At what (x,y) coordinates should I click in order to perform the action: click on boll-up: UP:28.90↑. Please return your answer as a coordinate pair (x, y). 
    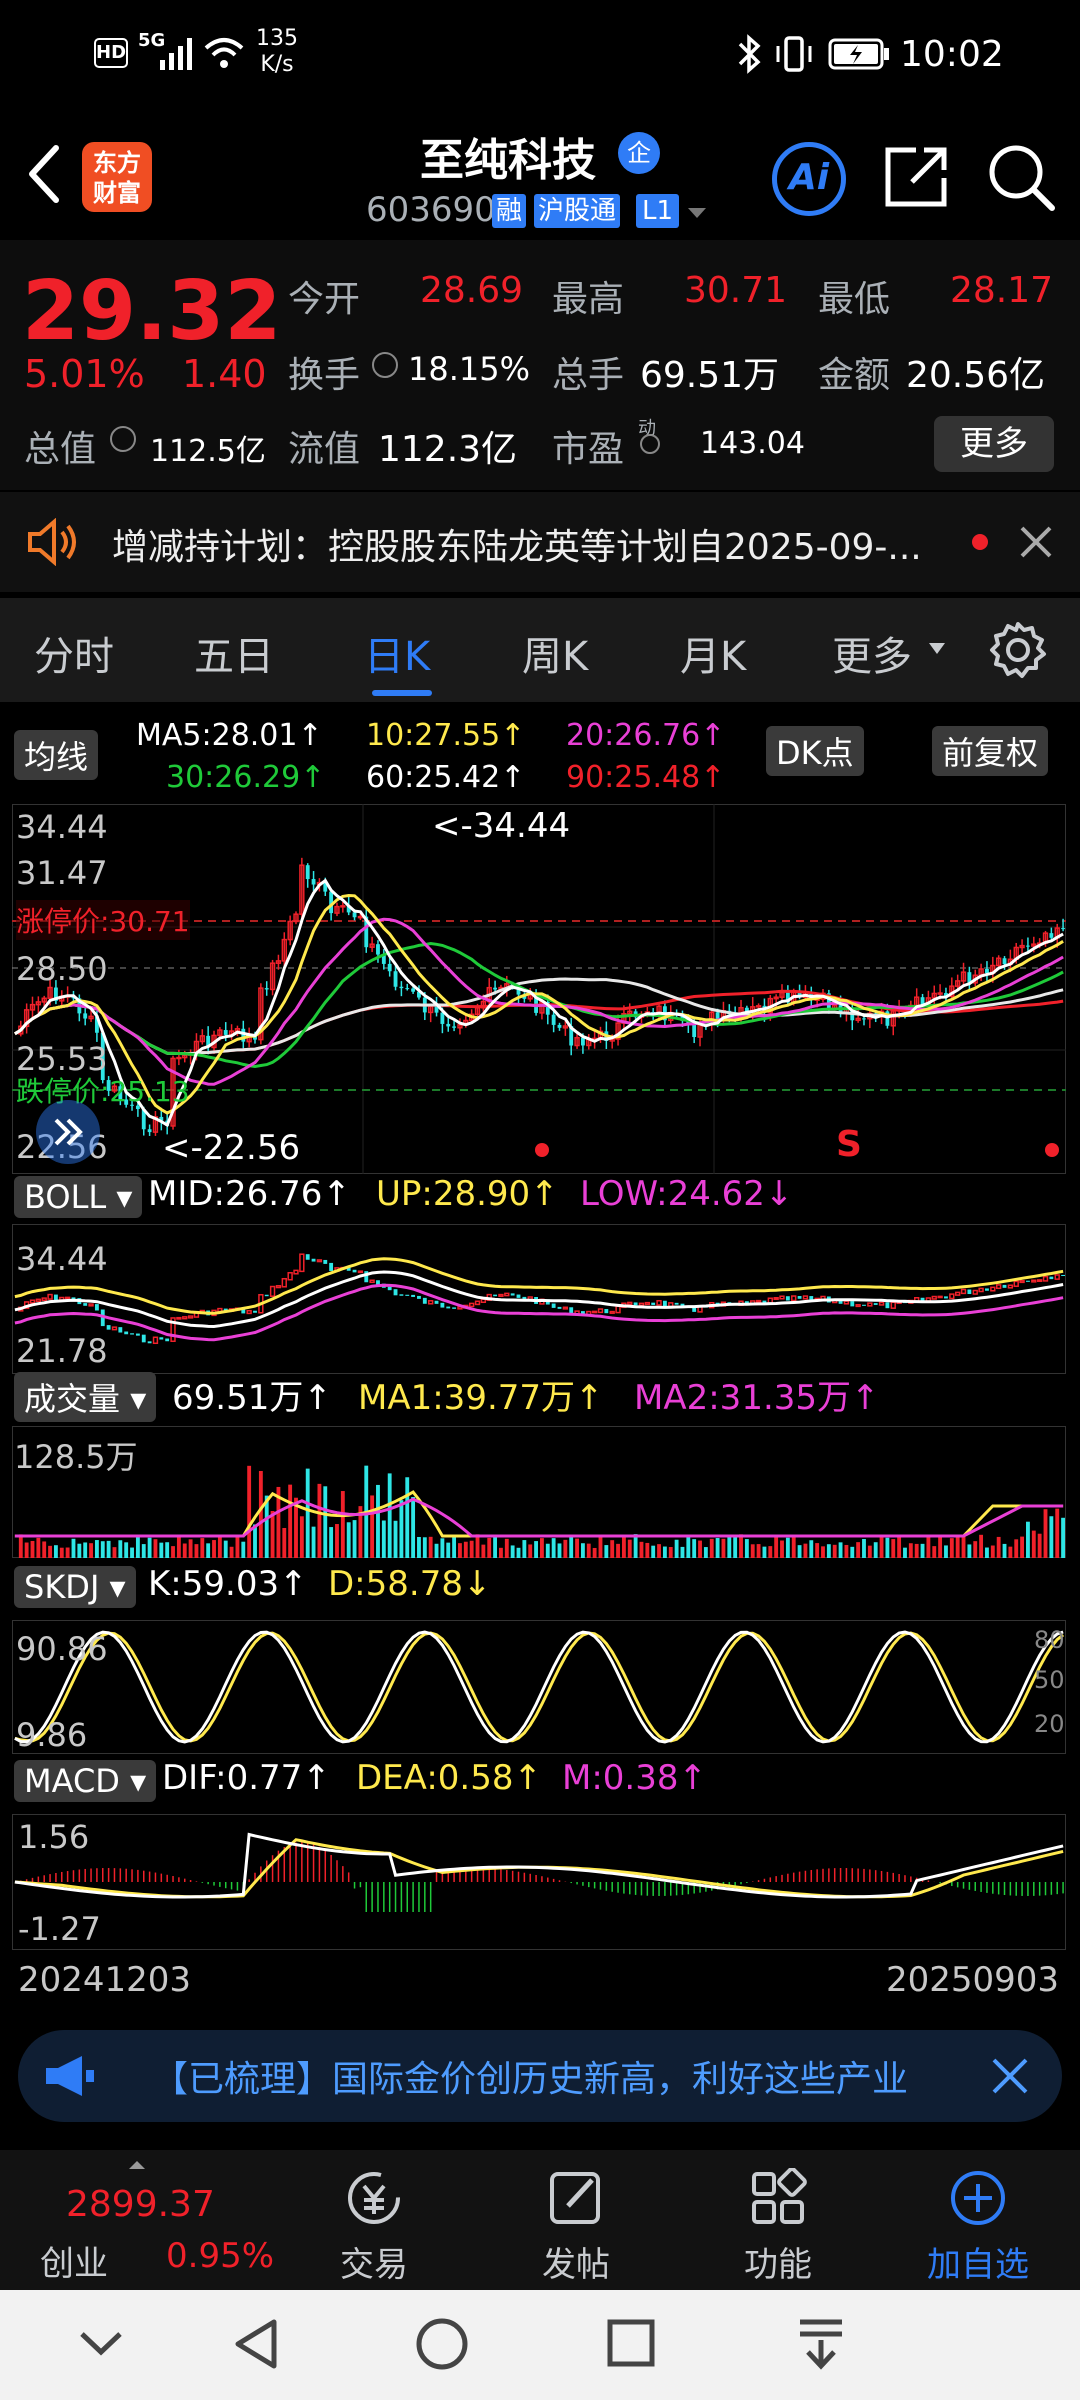
    Looking at the image, I should click on (467, 1194).